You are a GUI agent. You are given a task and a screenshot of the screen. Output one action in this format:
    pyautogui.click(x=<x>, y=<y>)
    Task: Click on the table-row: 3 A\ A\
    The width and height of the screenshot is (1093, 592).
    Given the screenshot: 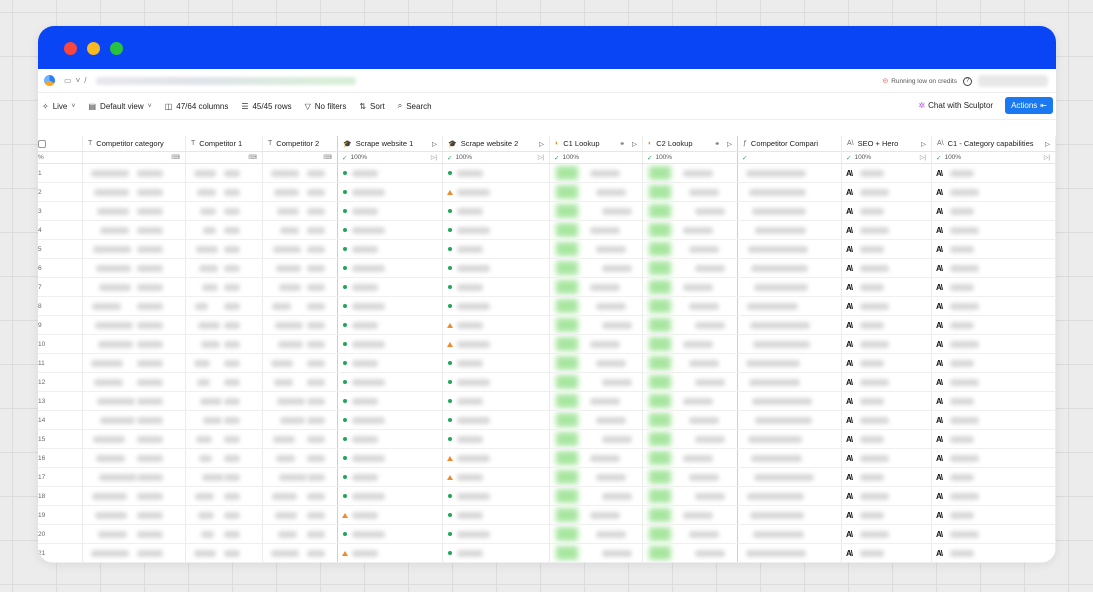 What is the action you would take?
    pyautogui.click(x=547, y=211)
    